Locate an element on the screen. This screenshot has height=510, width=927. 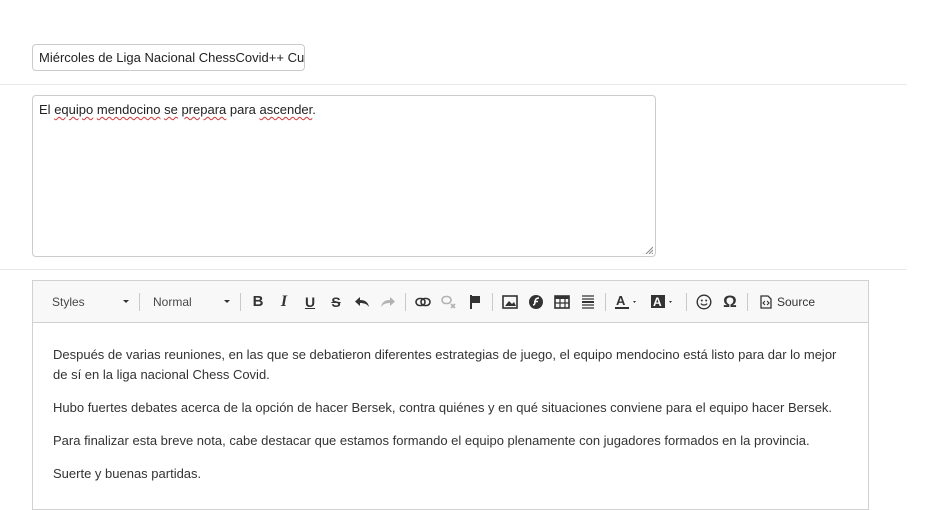
summary-word: El is located at coordinates (45, 109).